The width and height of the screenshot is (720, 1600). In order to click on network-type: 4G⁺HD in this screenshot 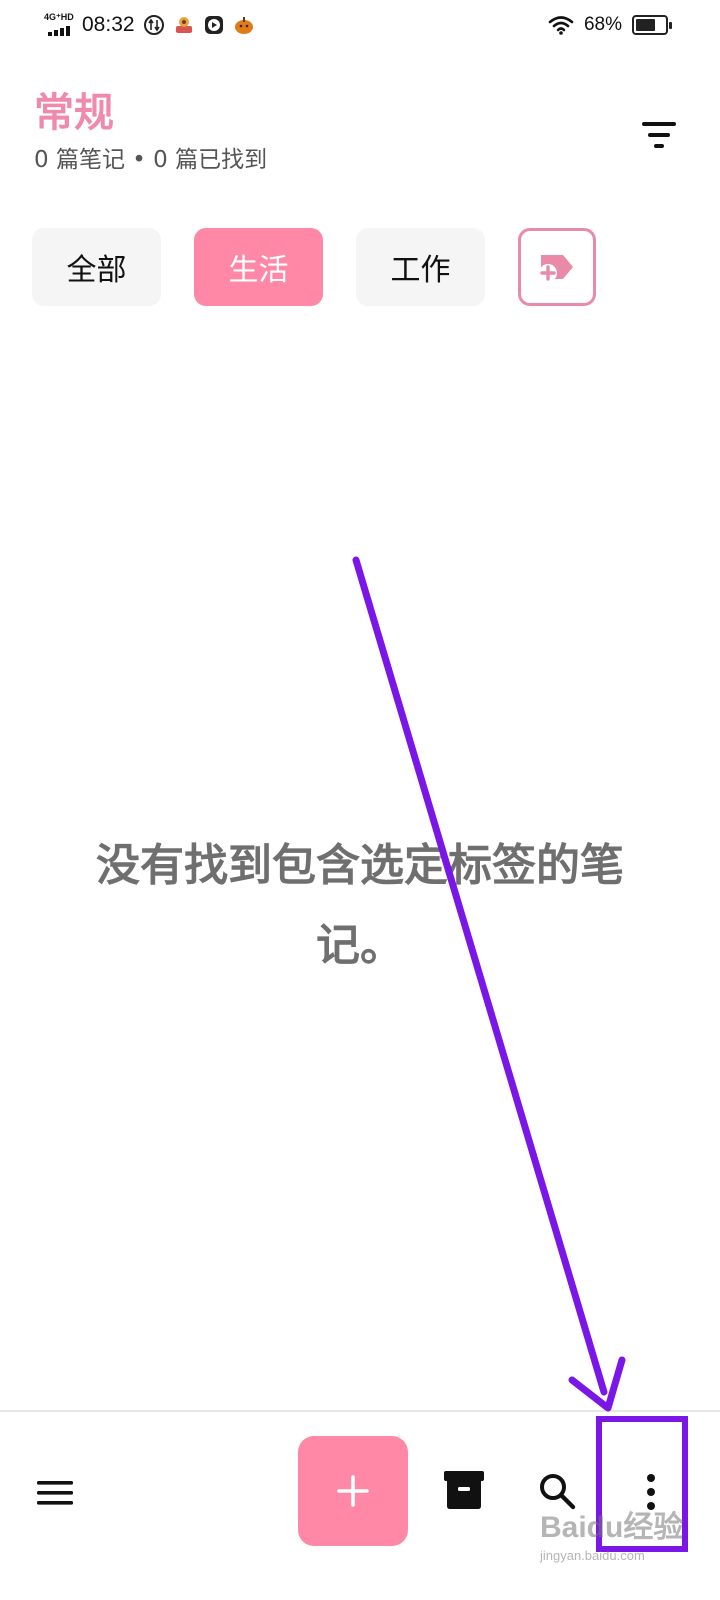, I will do `click(59, 17)`.